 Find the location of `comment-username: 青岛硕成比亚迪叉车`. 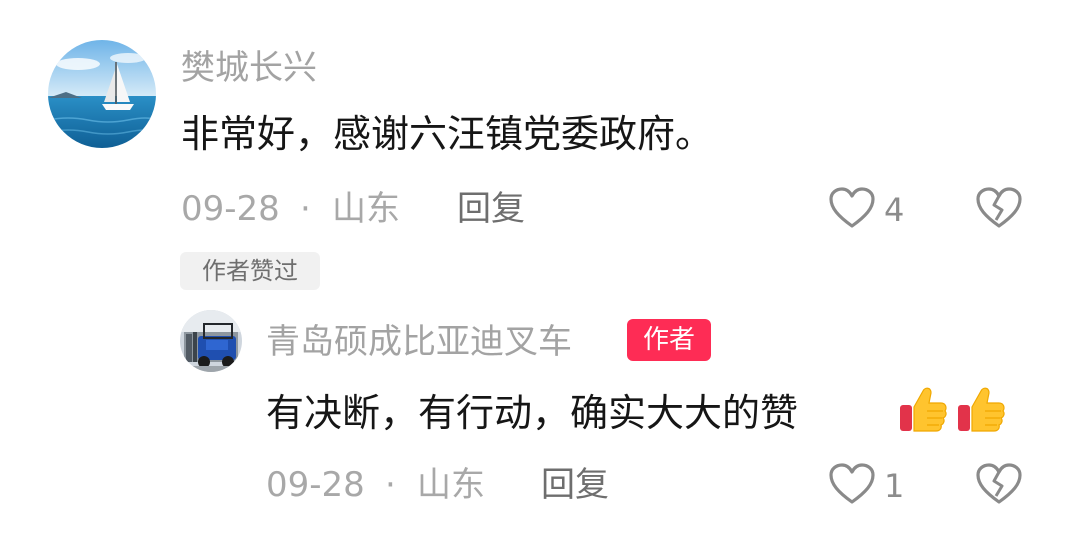

comment-username: 青岛硕成比亚迪叉车 is located at coordinates (419, 342).